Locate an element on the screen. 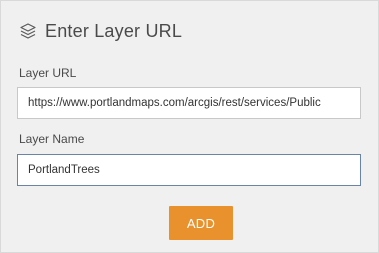  layer-url-input is located at coordinates (189, 103).